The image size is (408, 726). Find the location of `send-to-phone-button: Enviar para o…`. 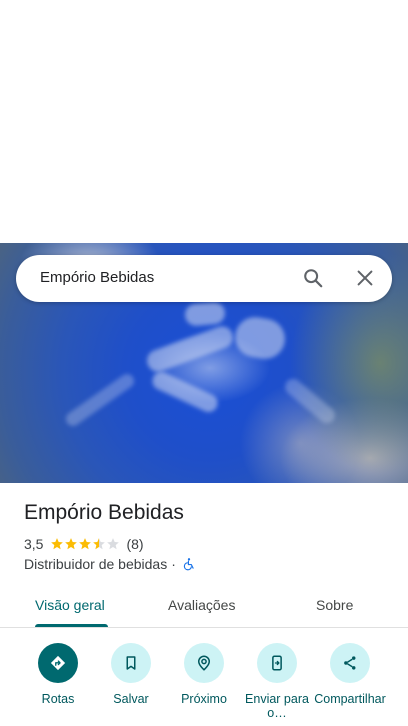

send-to-phone-button: Enviar para o… is located at coordinates (277, 681).